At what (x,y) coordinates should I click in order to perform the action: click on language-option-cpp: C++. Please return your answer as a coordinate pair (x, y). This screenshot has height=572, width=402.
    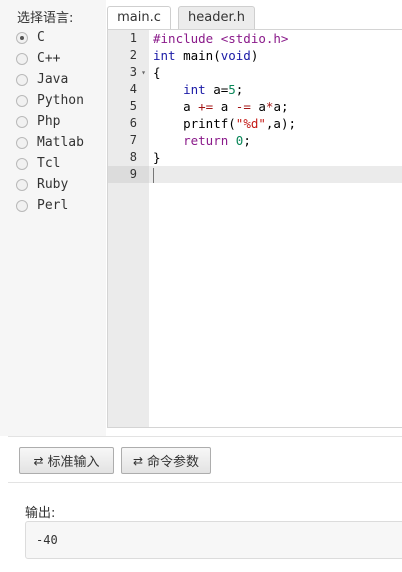
    Looking at the image, I should click on (50, 58).